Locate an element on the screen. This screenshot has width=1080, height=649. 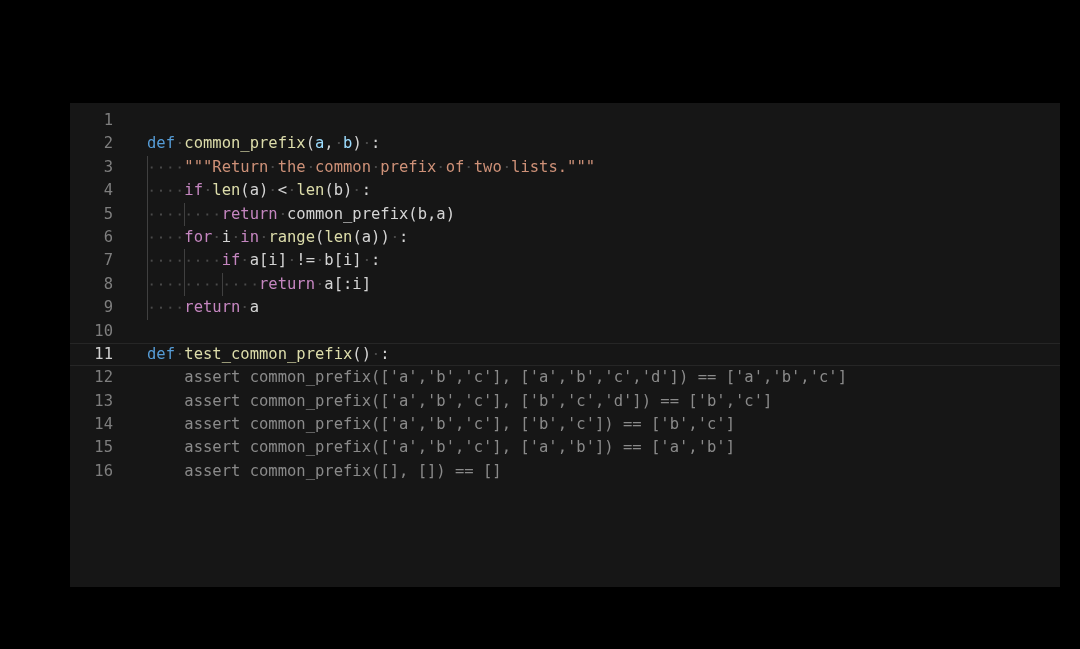
code-line: """Return the common prefix of two lists.""" is located at coordinates (371, 167).